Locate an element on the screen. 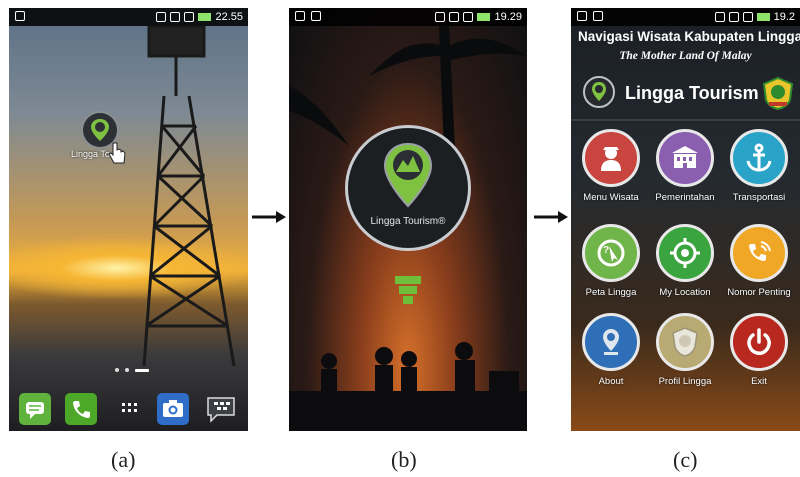  map-pin-logo-icon is located at coordinates (408, 175).